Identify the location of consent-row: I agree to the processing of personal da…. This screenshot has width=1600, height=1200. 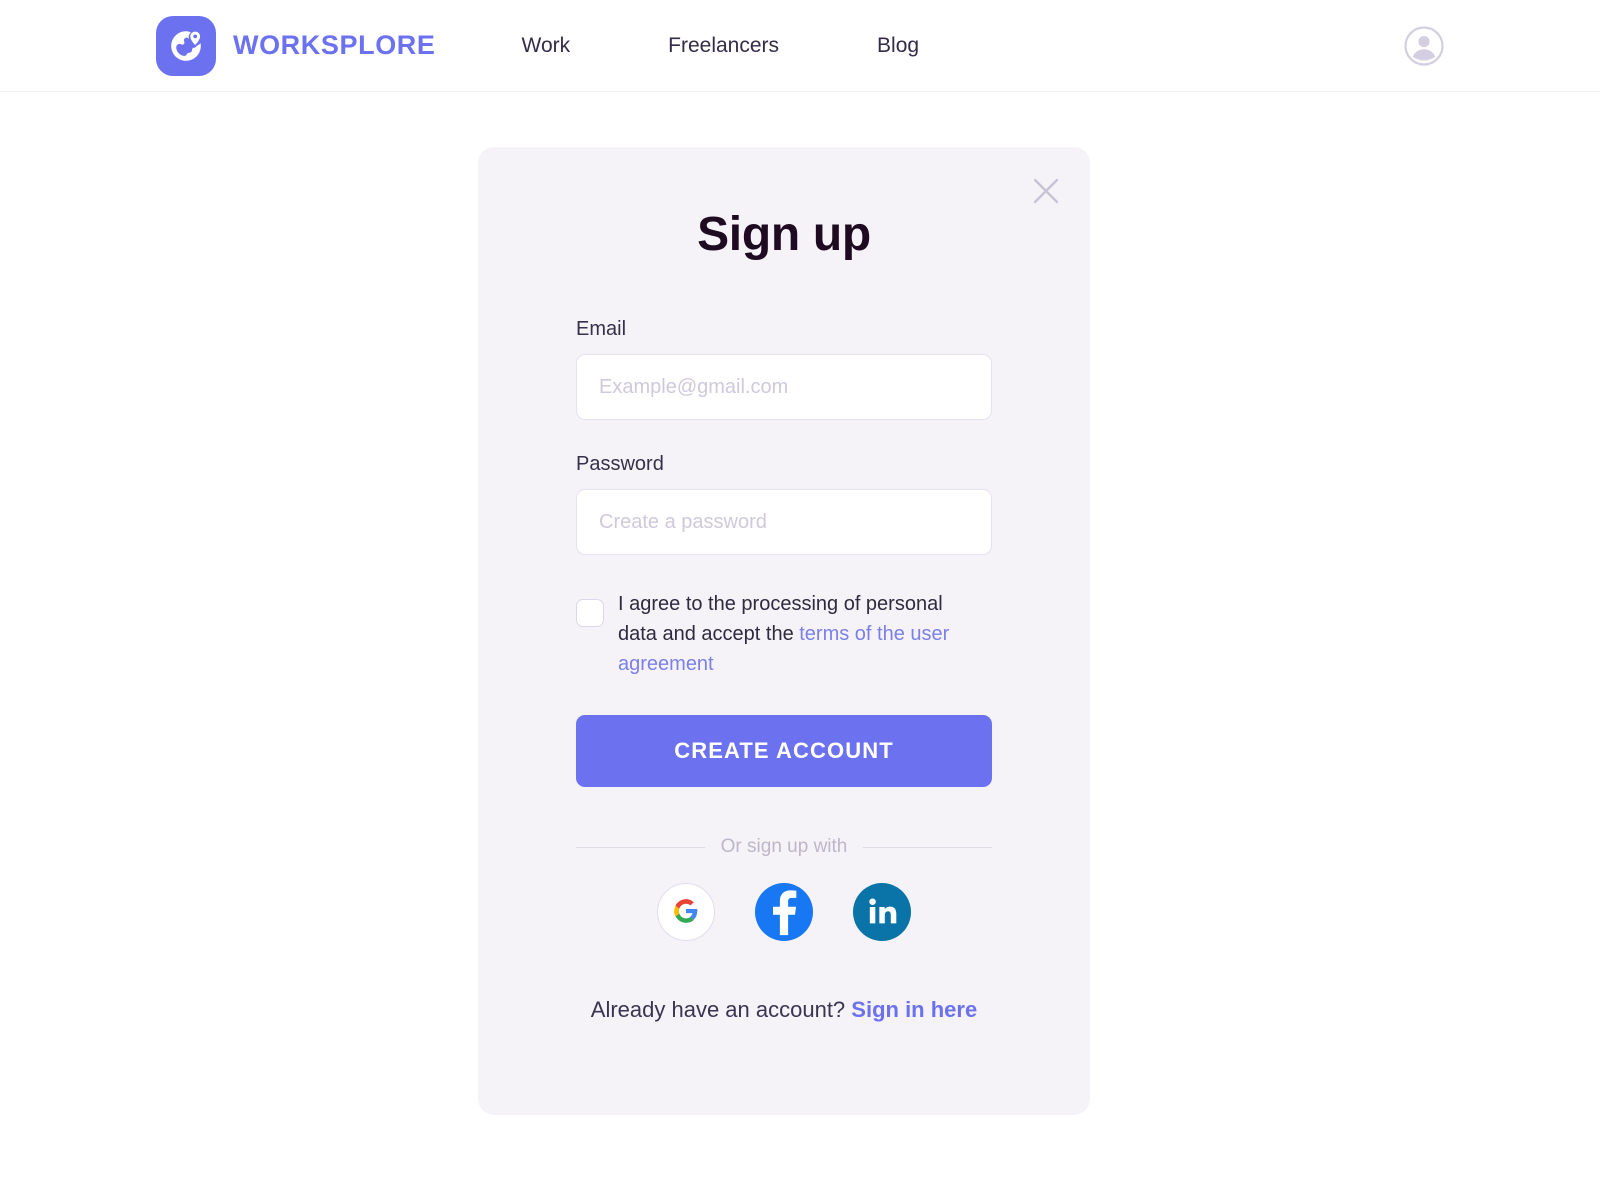
(784, 634).